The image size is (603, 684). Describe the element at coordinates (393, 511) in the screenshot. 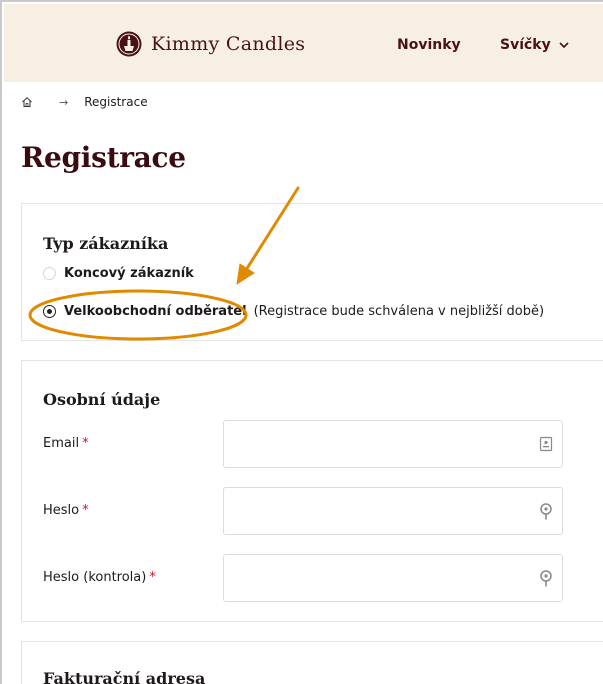

I see `password-field` at that location.